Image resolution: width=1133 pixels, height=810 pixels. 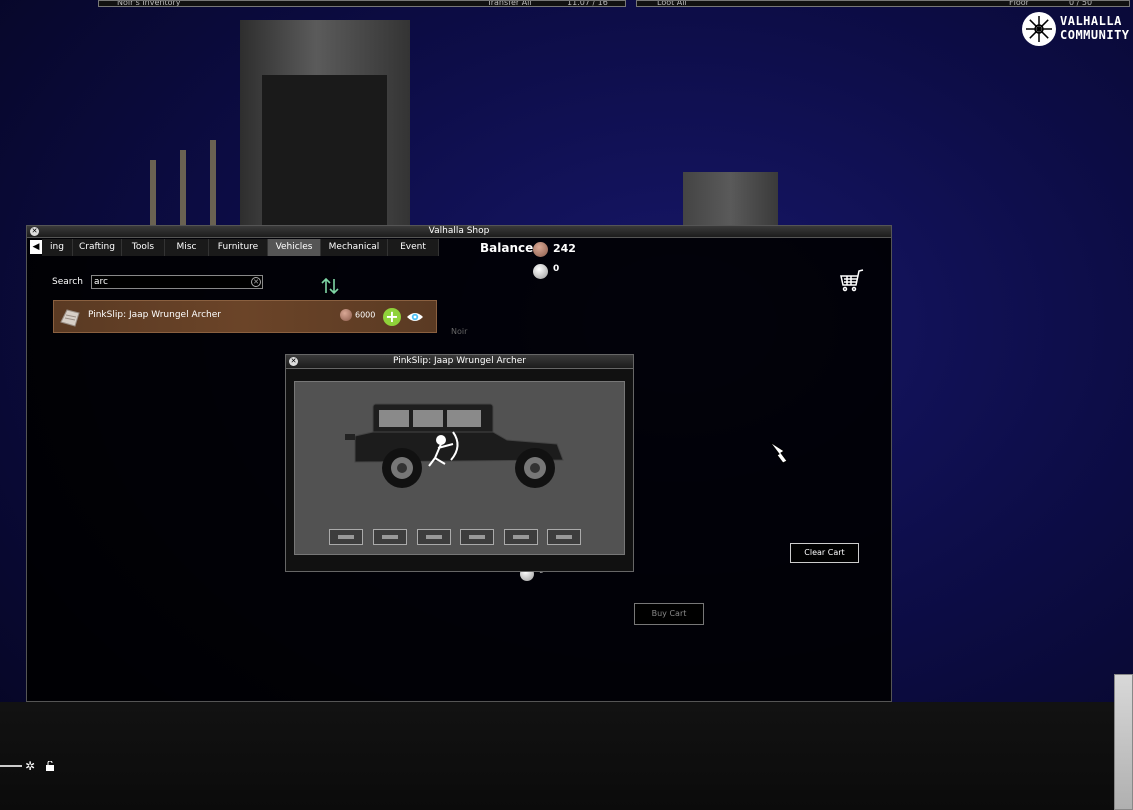 I want to click on preview-title: PinkSlip: Jaap Wrungel Archer, so click(x=459, y=361).